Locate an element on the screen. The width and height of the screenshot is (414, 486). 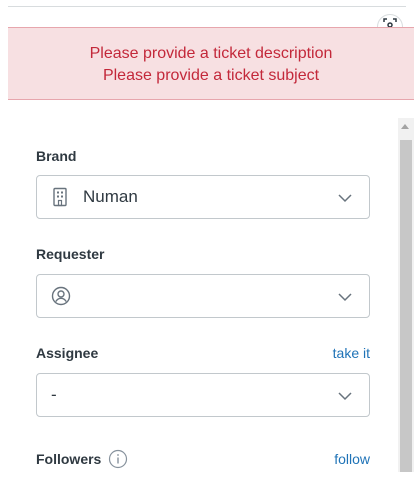
scroll-up-arrow-icon is located at coordinates (405, 126).